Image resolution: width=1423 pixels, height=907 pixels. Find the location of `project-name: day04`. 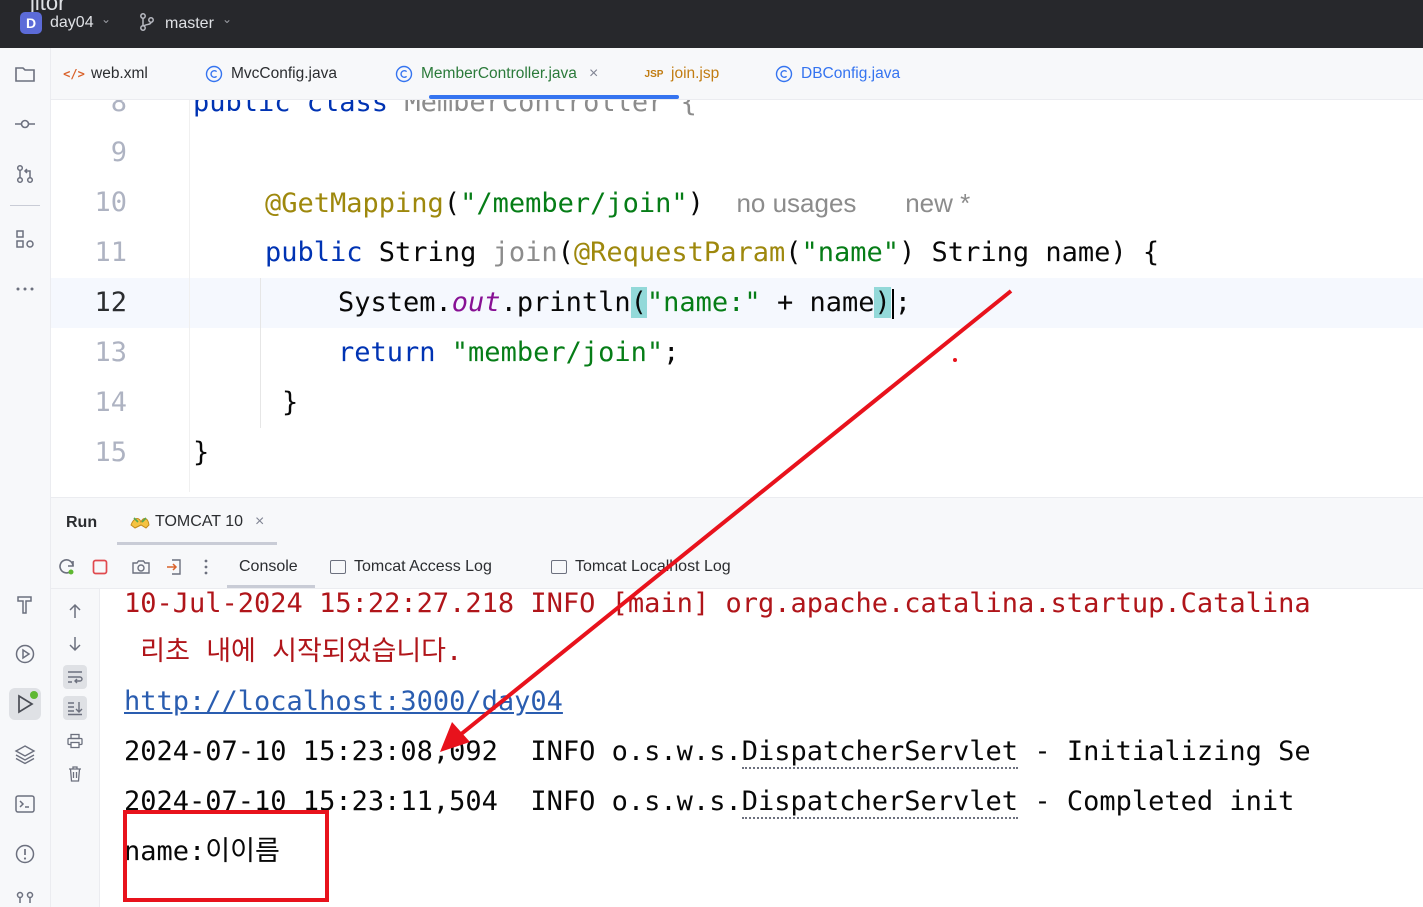

project-name: day04 is located at coordinates (72, 23).